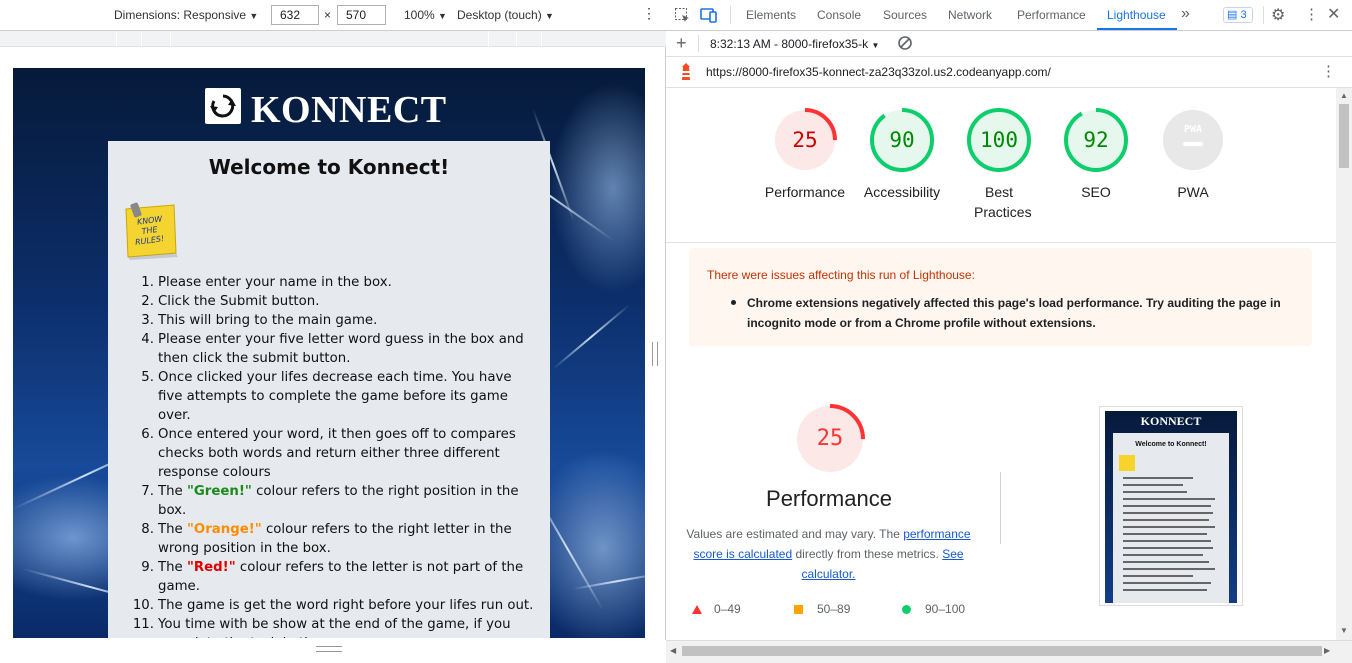 The height and width of the screenshot is (663, 1352). What do you see at coordinates (266, 282) in the screenshot?
I see `rule-item: Please enter your name in the box.` at bounding box center [266, 282].